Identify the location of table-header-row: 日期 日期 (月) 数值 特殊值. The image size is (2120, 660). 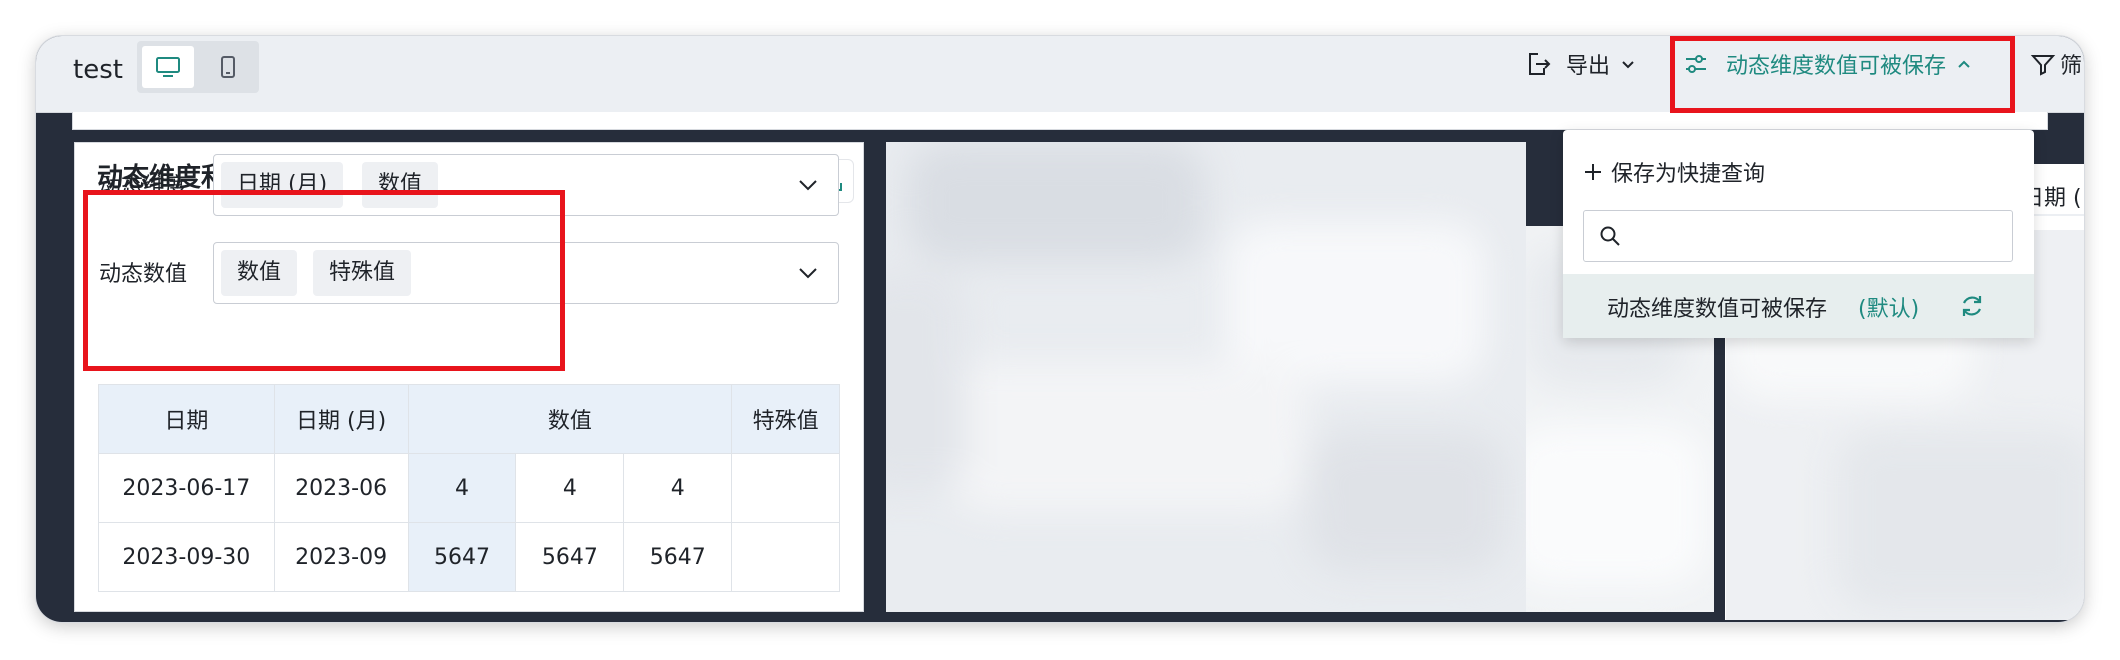
(469, 419).